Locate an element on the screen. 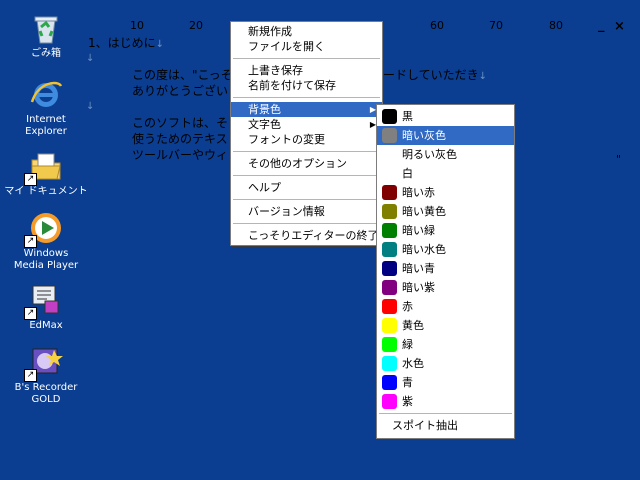  menu-item-text-color: 文字色 ▶ is located at coordinates (306, 124).